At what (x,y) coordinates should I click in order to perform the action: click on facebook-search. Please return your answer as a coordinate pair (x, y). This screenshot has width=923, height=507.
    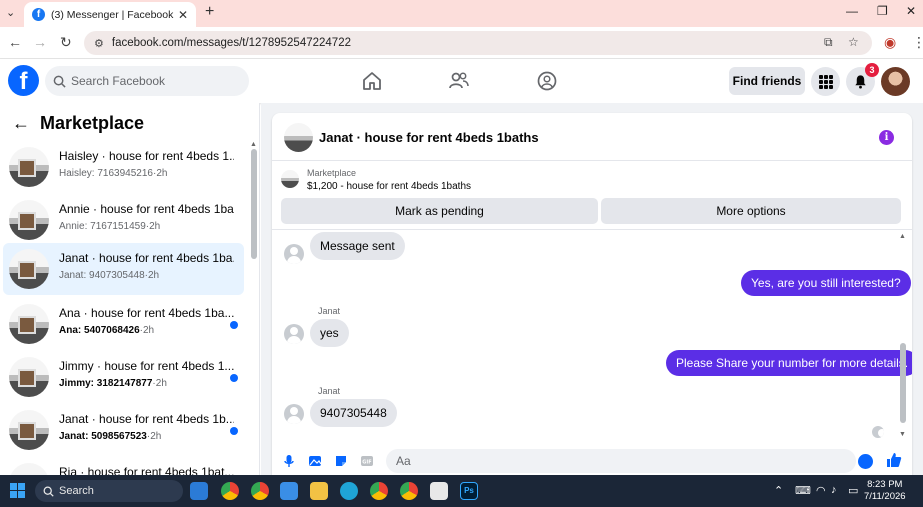
    Looking at the image, I should click on (147, 81).